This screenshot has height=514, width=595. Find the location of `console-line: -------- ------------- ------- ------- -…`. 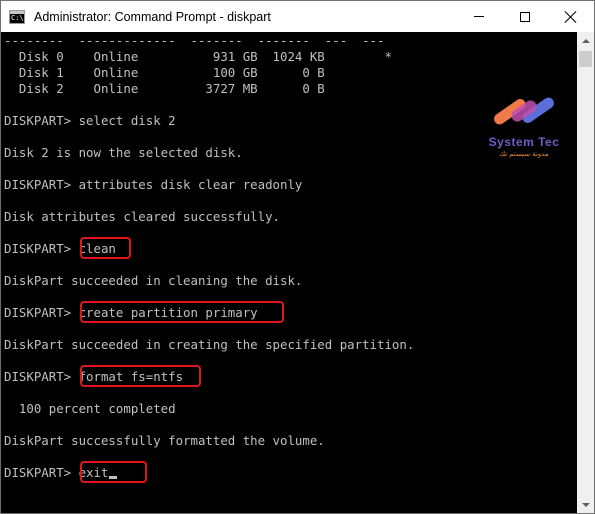

console-line: -------- ------------- ------- ------- -… is located at coordinates (194, 40).